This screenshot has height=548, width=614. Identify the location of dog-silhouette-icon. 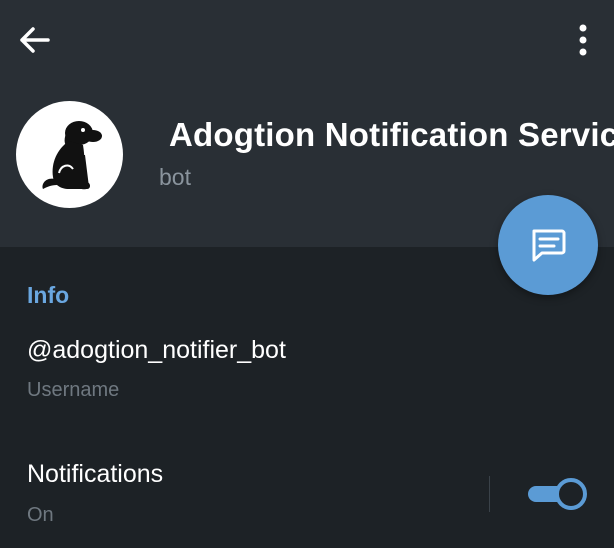
(72, 154).